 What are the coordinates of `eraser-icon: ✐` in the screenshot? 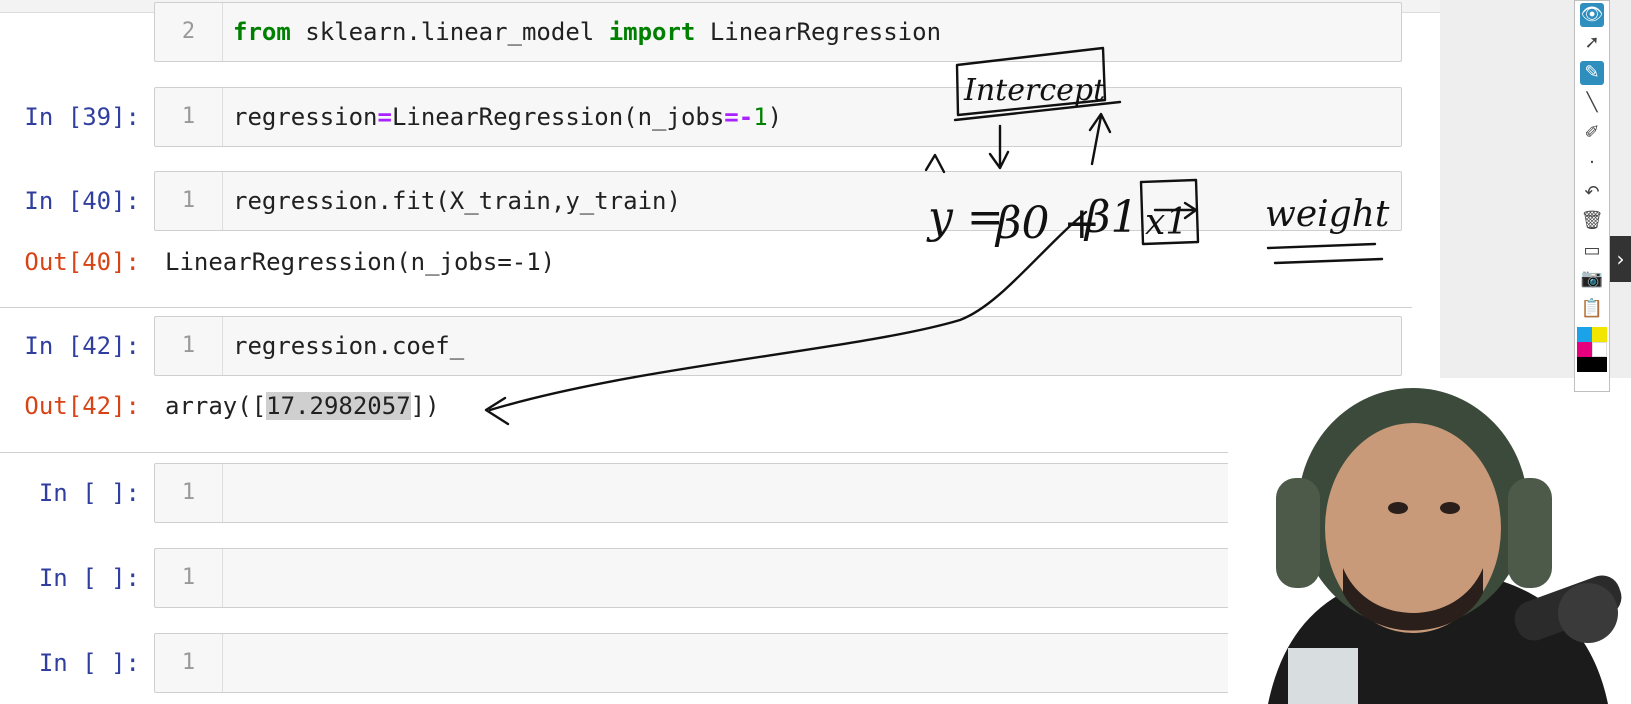 It's located at (1592, 133).